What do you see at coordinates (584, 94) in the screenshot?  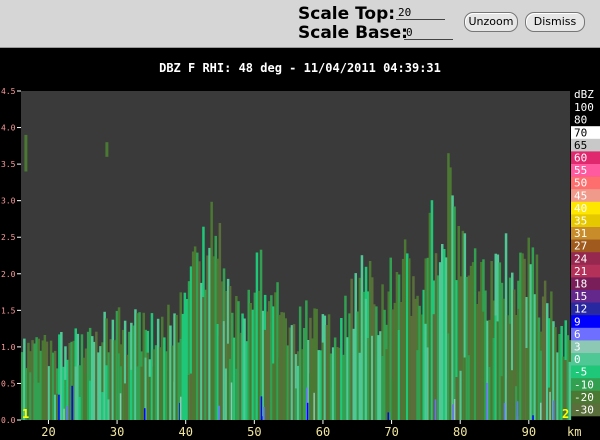 I see `legend-title: dBZ` at bounding box center [584, 94].